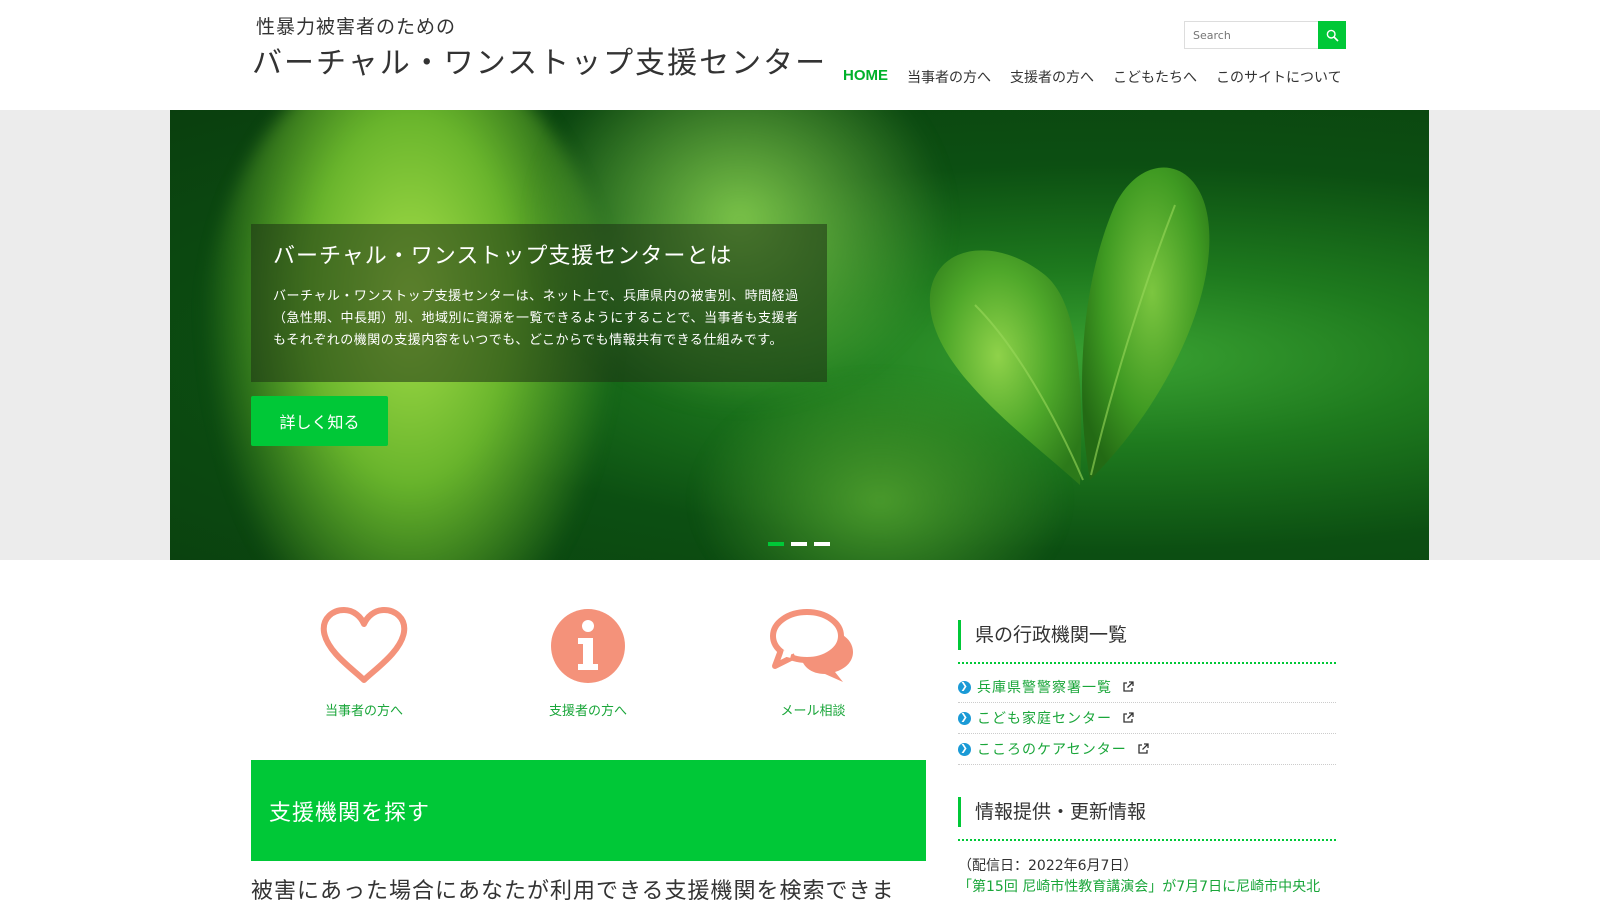 The width and height of the screenshot is (1600, 905). I want to click on agencies-widget-title: 県の行政機関一覧, so click(1147, 635).